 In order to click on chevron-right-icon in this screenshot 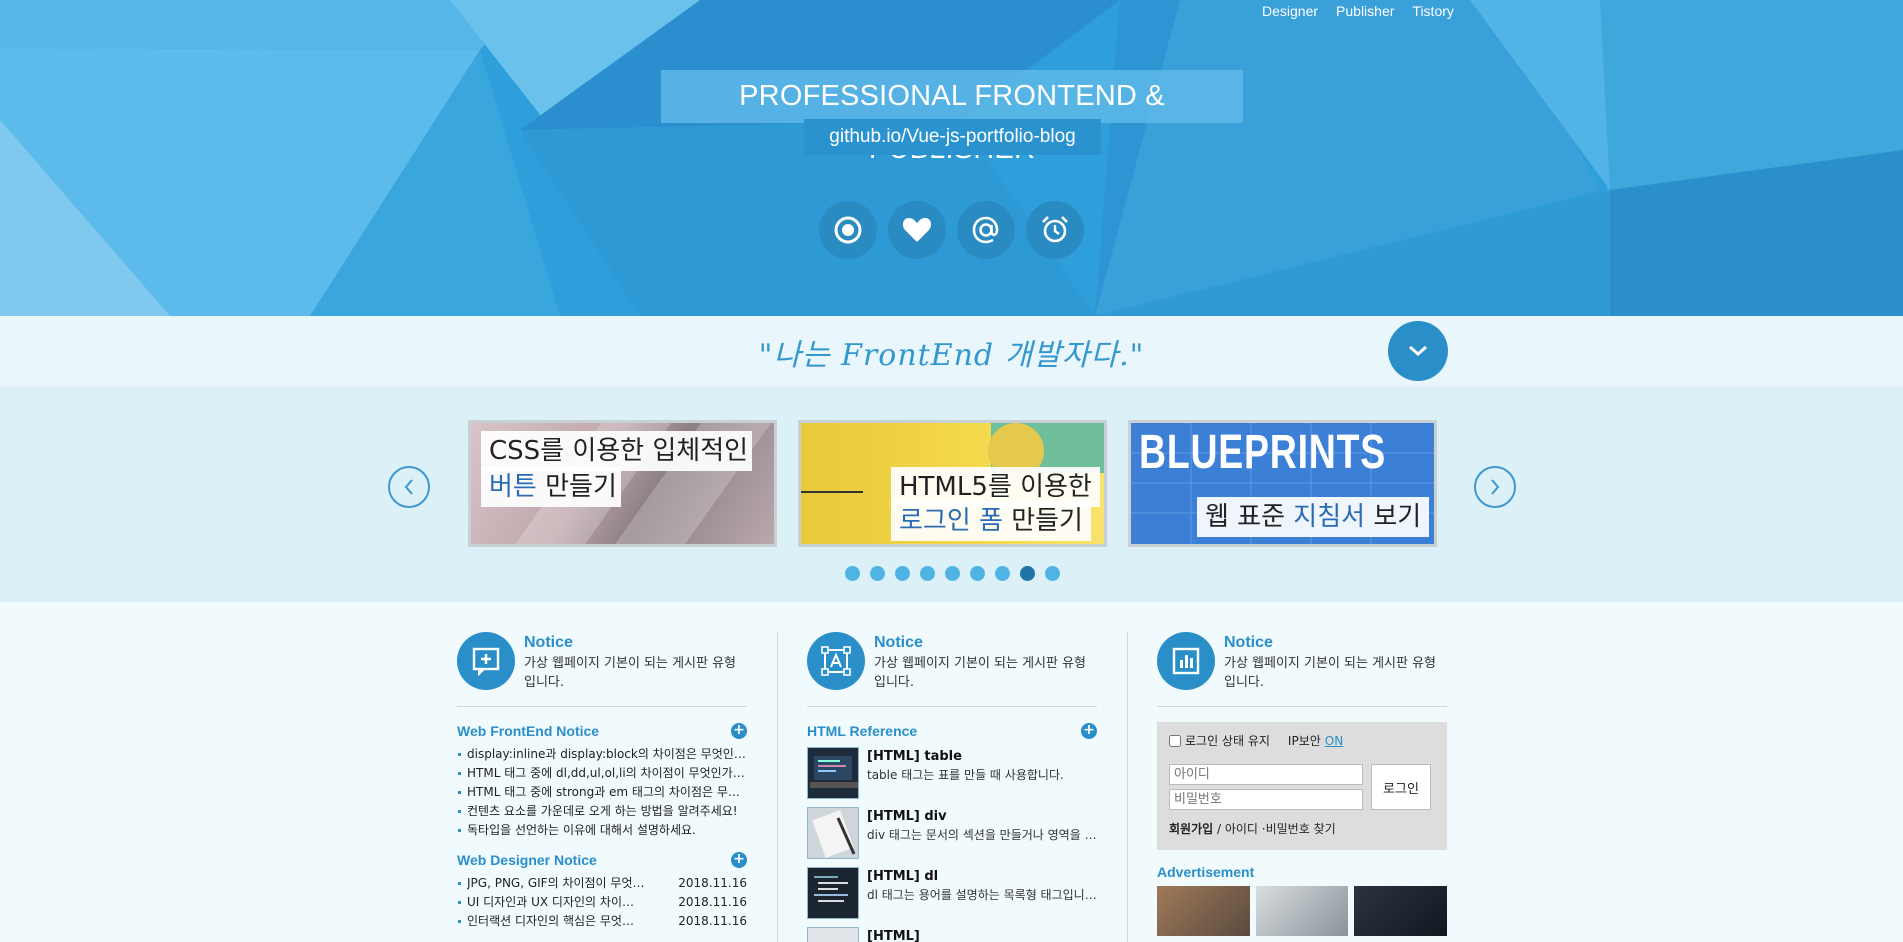, I will do `click(1495, 487)`.